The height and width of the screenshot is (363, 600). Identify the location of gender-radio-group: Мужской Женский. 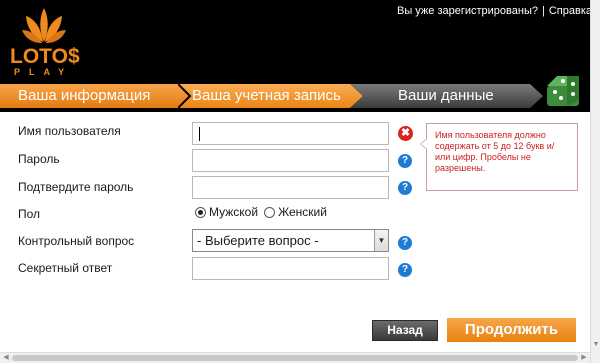
(264, 212).